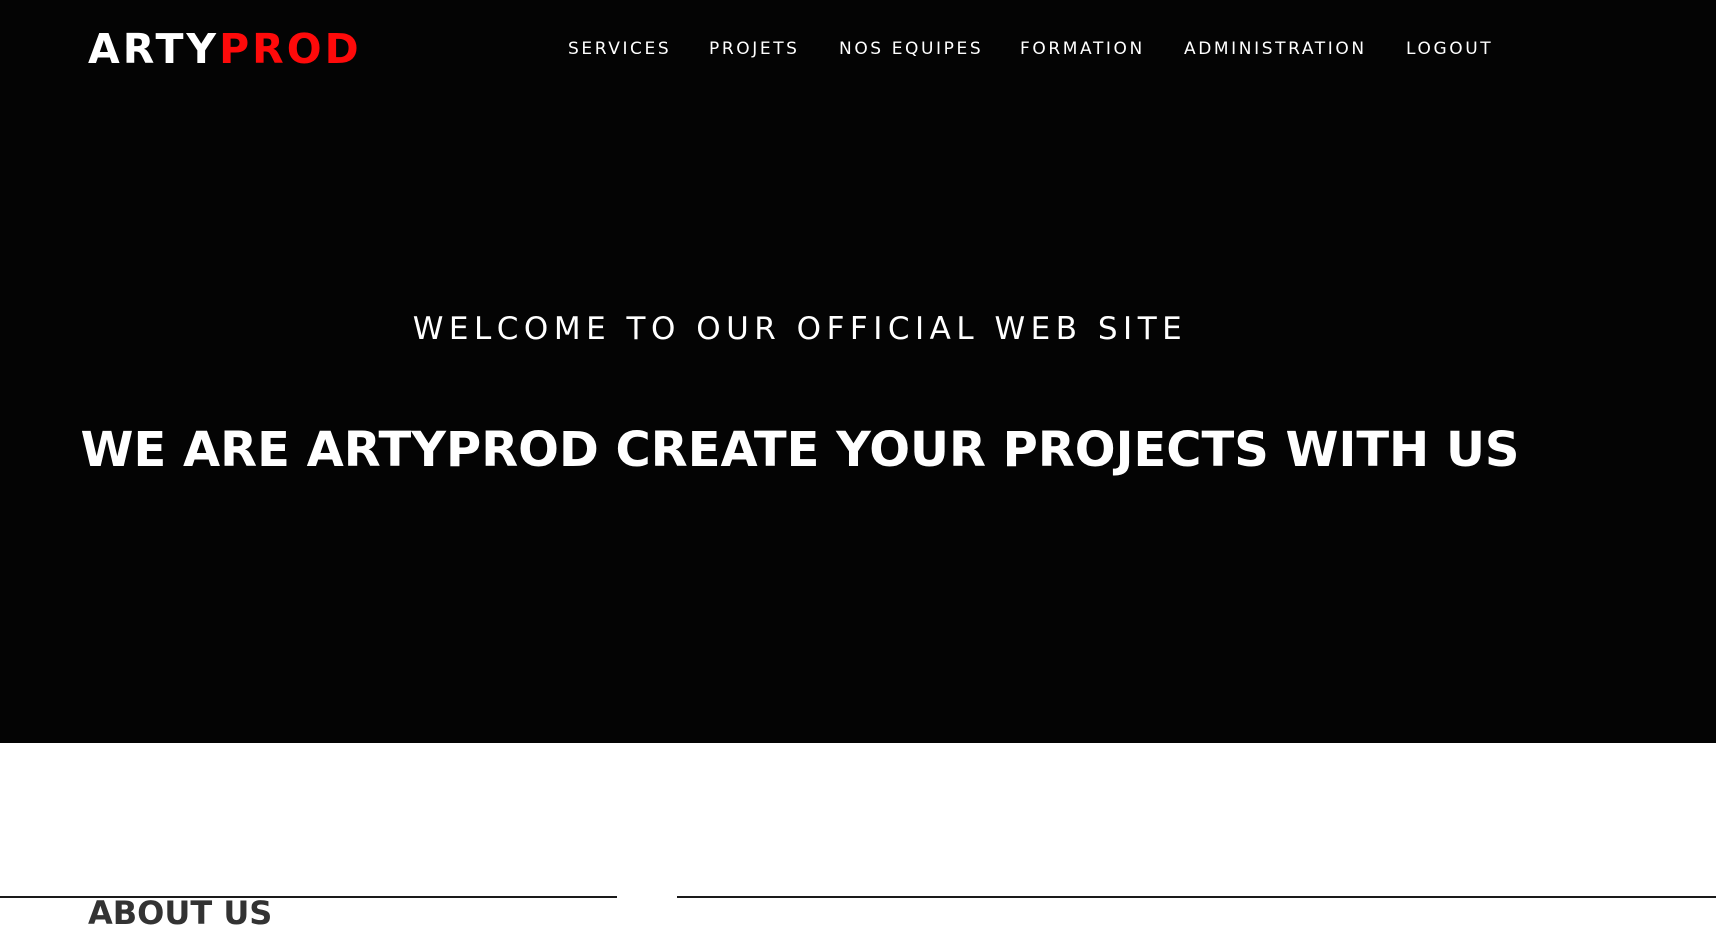 This screenshot has height=933, width=1716. What do you see at coordinates (619, 49) in the screenshot?
I see `nav-link-services: SERVICES` at bounding box center [619, 49].